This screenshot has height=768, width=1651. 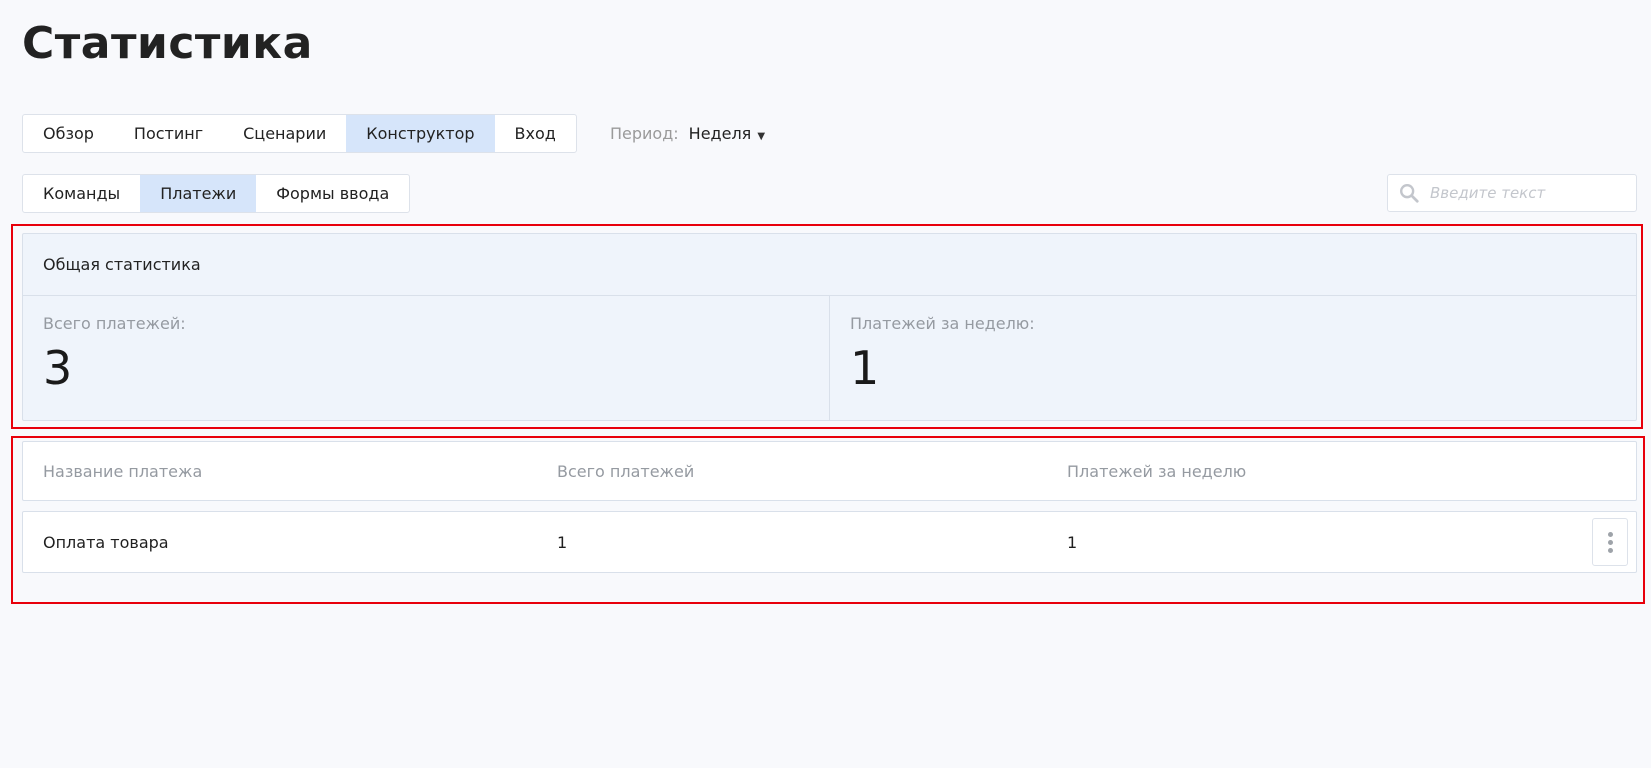 What do you see at coordinates (58, 368) in the screenshot?
I see `stat-total-value: 3` at bounding box center [58, 368].